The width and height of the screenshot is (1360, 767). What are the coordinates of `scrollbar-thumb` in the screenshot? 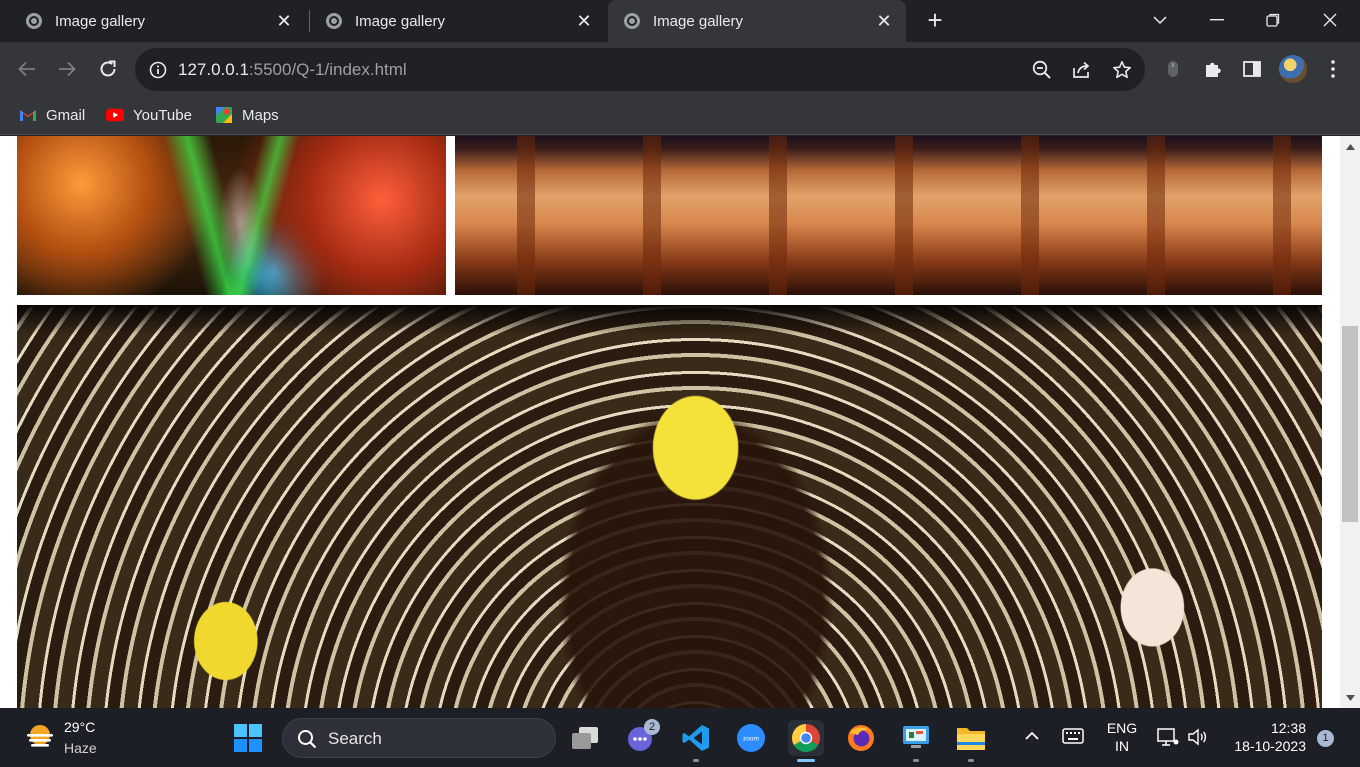 It's located at (1350, 424).